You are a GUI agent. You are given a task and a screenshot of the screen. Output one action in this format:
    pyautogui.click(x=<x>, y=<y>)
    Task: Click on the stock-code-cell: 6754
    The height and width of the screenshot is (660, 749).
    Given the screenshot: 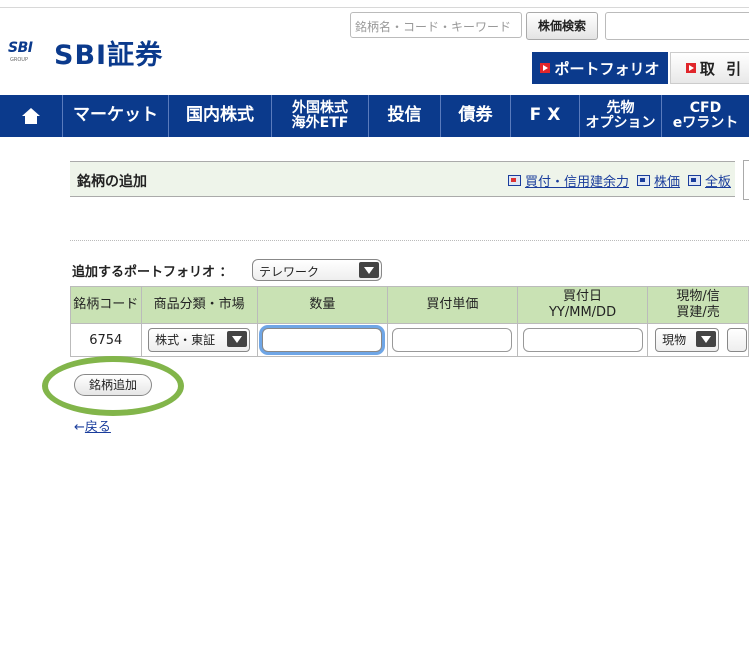 What is the action you would take?
    pyautogui.click(x=106, y=340)
    